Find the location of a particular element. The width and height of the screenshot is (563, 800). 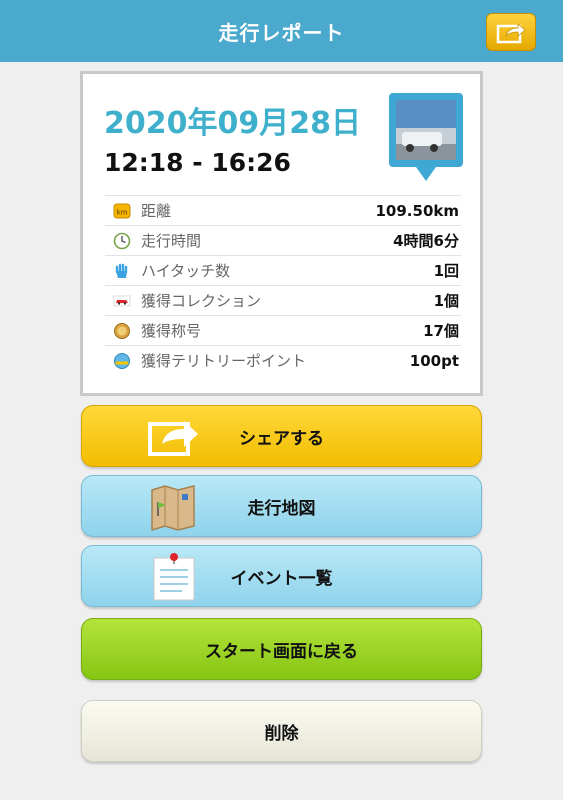

stat-label: 獲得コレクション is located at coordinates (201, 301).